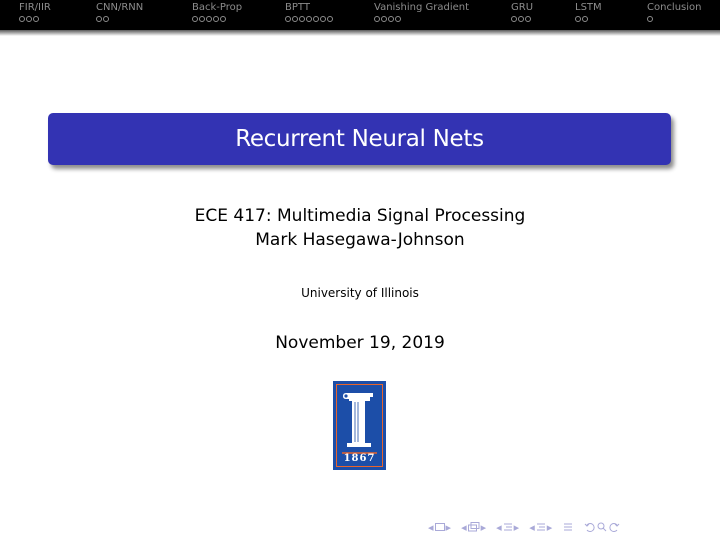  What do you see at coordinates (484, 527) in the screenshot?
I see `next-subsection-icon: ▸` at bounding box center [484, 527].